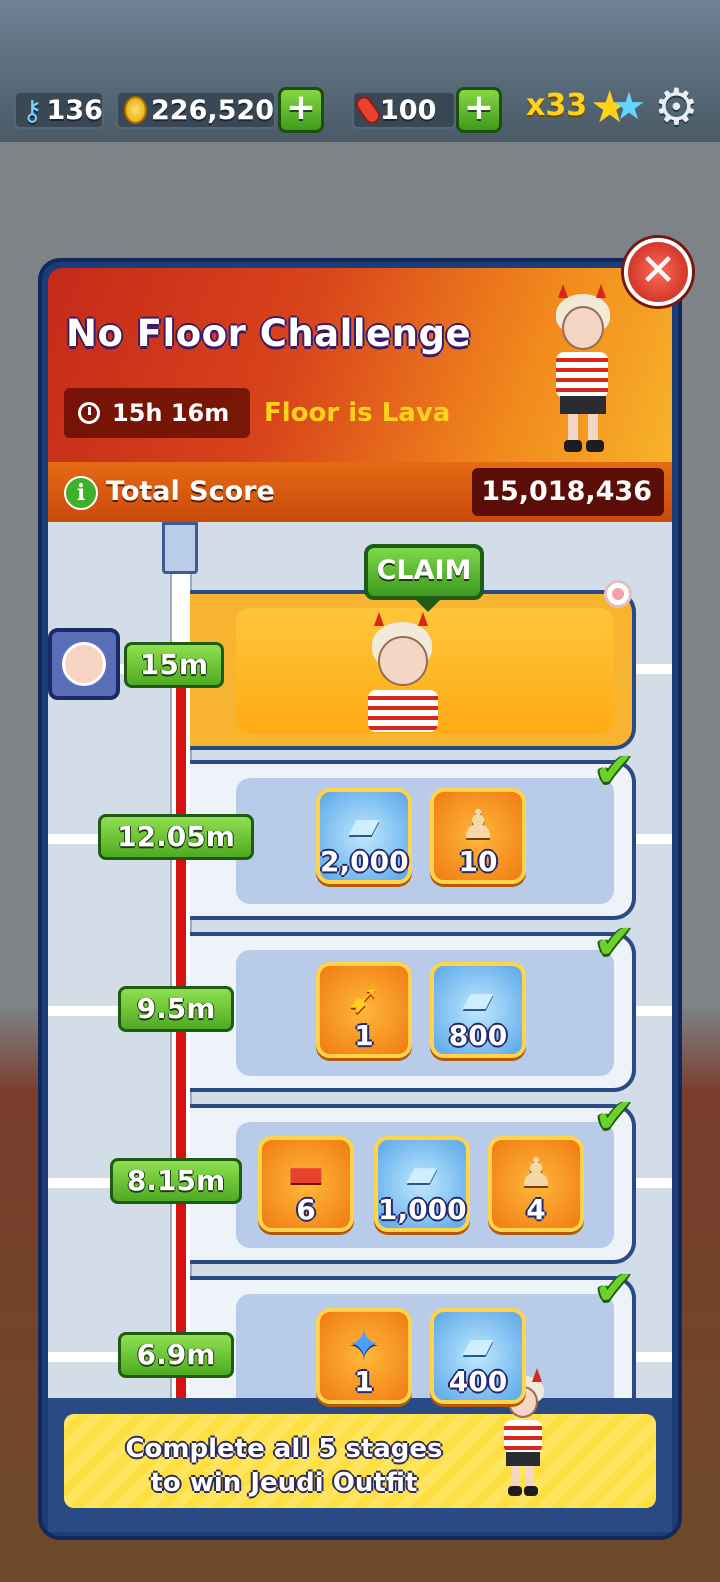  Describe the element at coordinates (401, 672) in the screenshot. I see `jeudi-outfit-preview` at that location.